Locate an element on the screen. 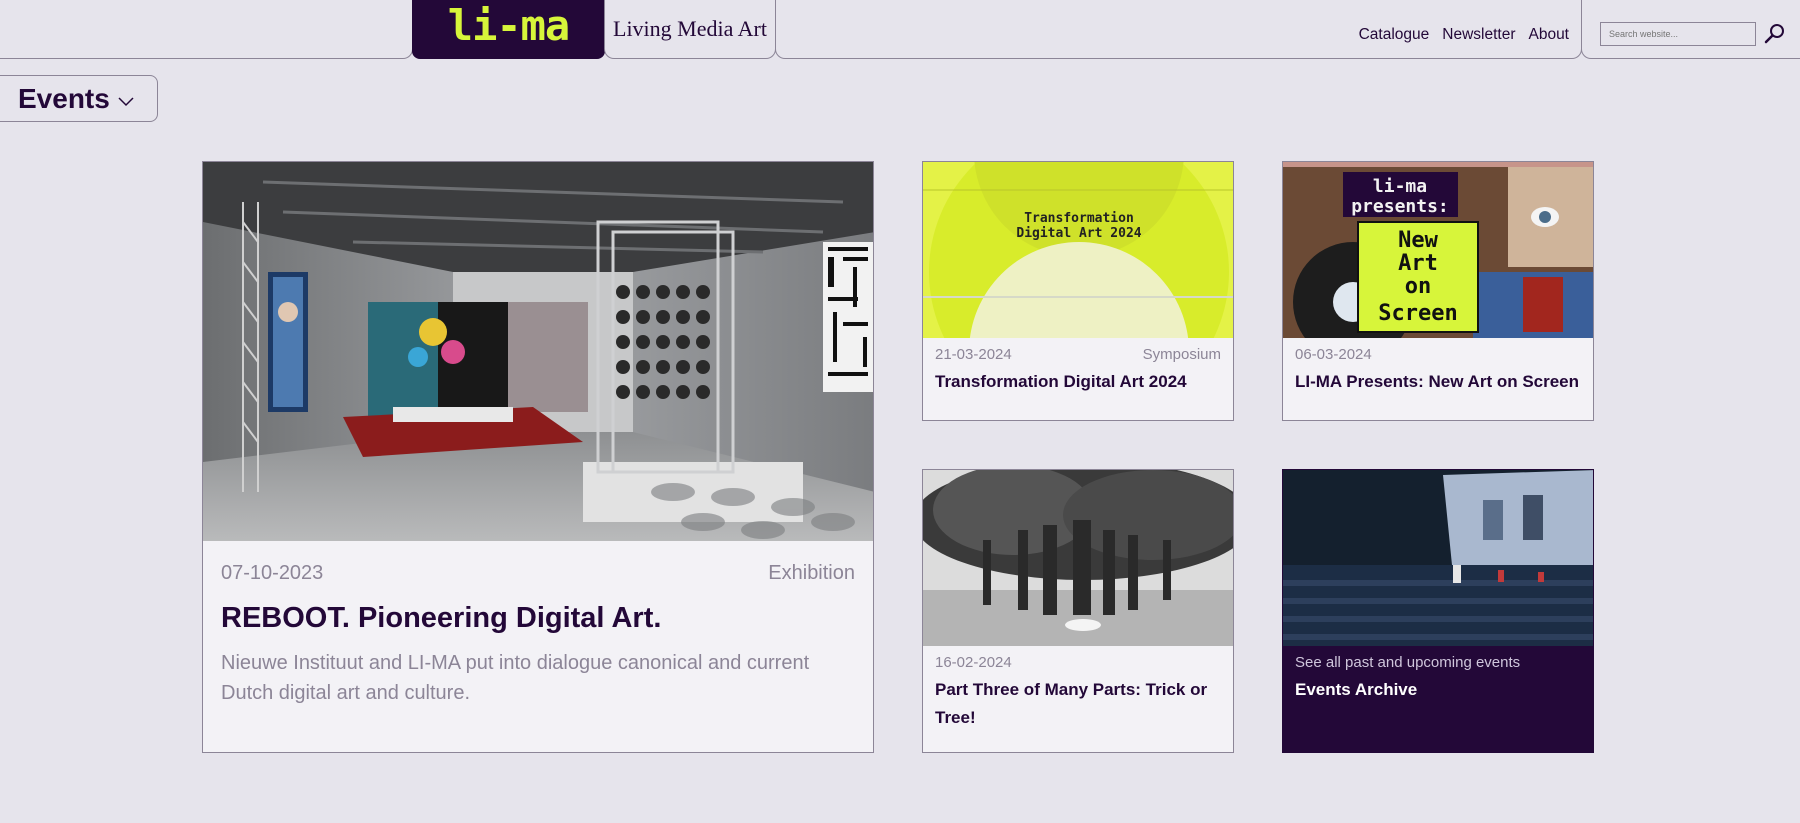  image-caption-line1: li-ma is located at coordinates (1400, 186).